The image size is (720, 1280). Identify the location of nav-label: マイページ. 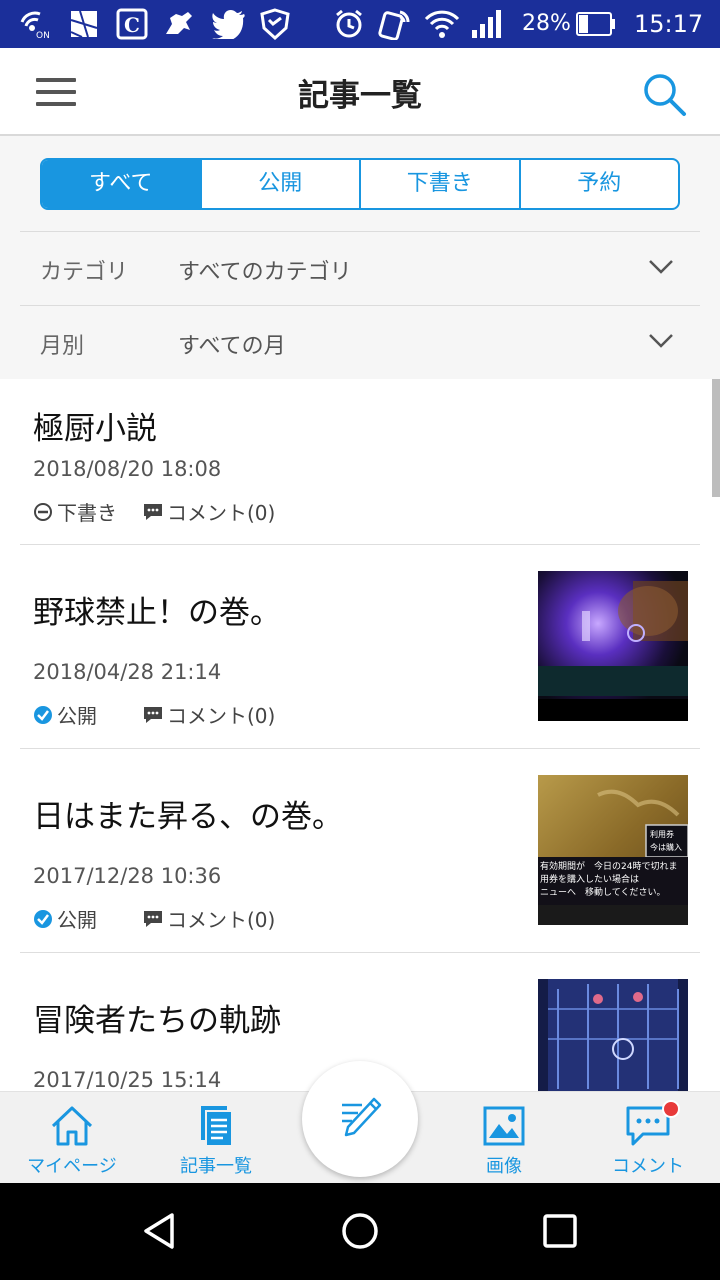
(72, 1166).